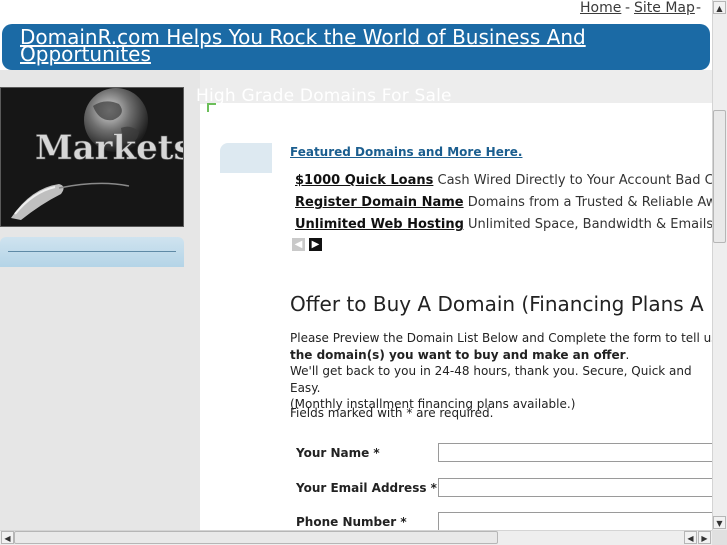  I want to click on name-label: Your Name *, so click(338, 453).